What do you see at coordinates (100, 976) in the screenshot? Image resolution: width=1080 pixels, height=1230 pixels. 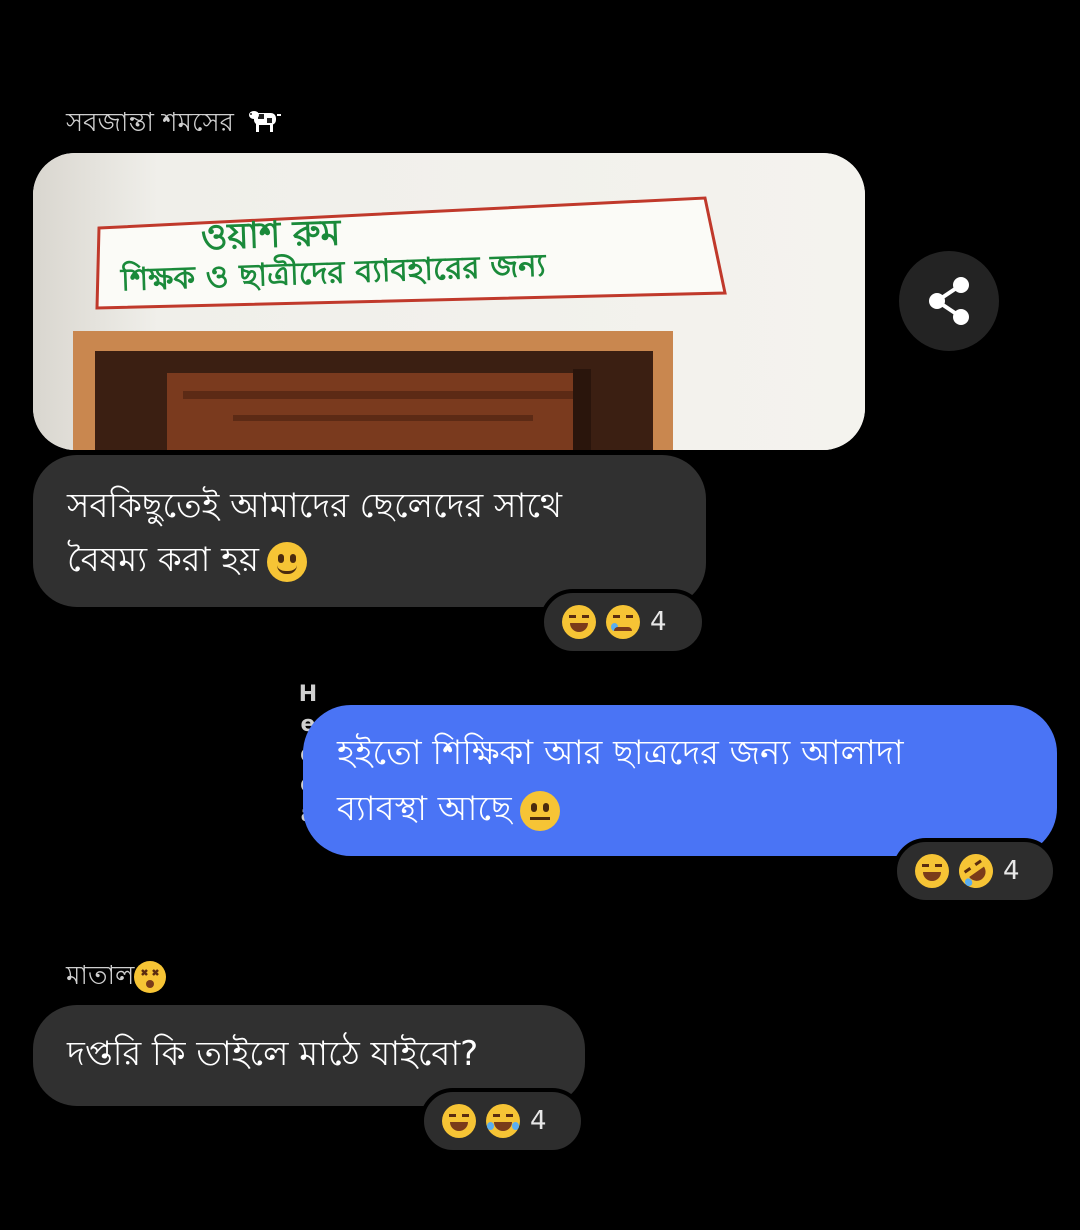 I see `sender-name-text: মাতাল` at bounding box center [100, 976].